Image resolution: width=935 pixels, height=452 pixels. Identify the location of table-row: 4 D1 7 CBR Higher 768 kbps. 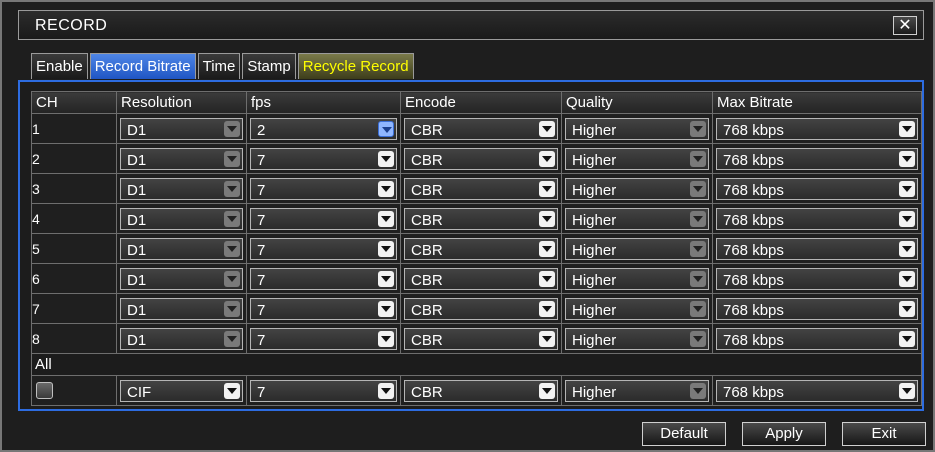
(476, 218).